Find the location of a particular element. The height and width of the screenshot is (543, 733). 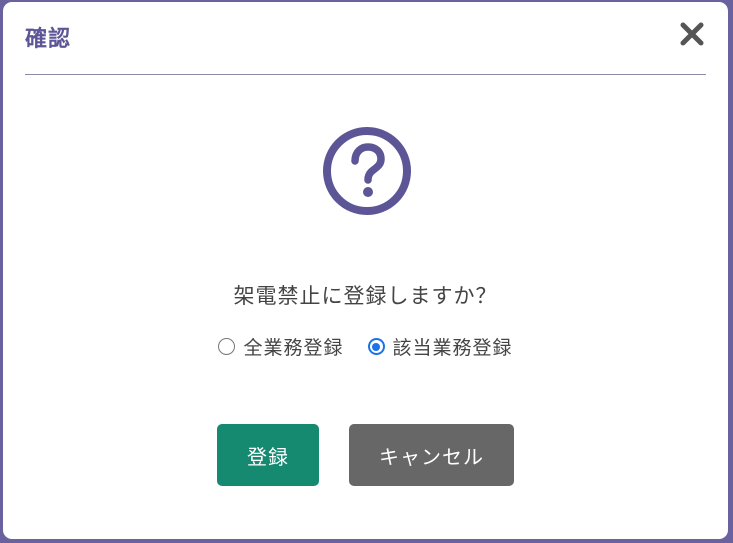

option-all-business-label: 全業務登録 is located at coordinates (293, 348).